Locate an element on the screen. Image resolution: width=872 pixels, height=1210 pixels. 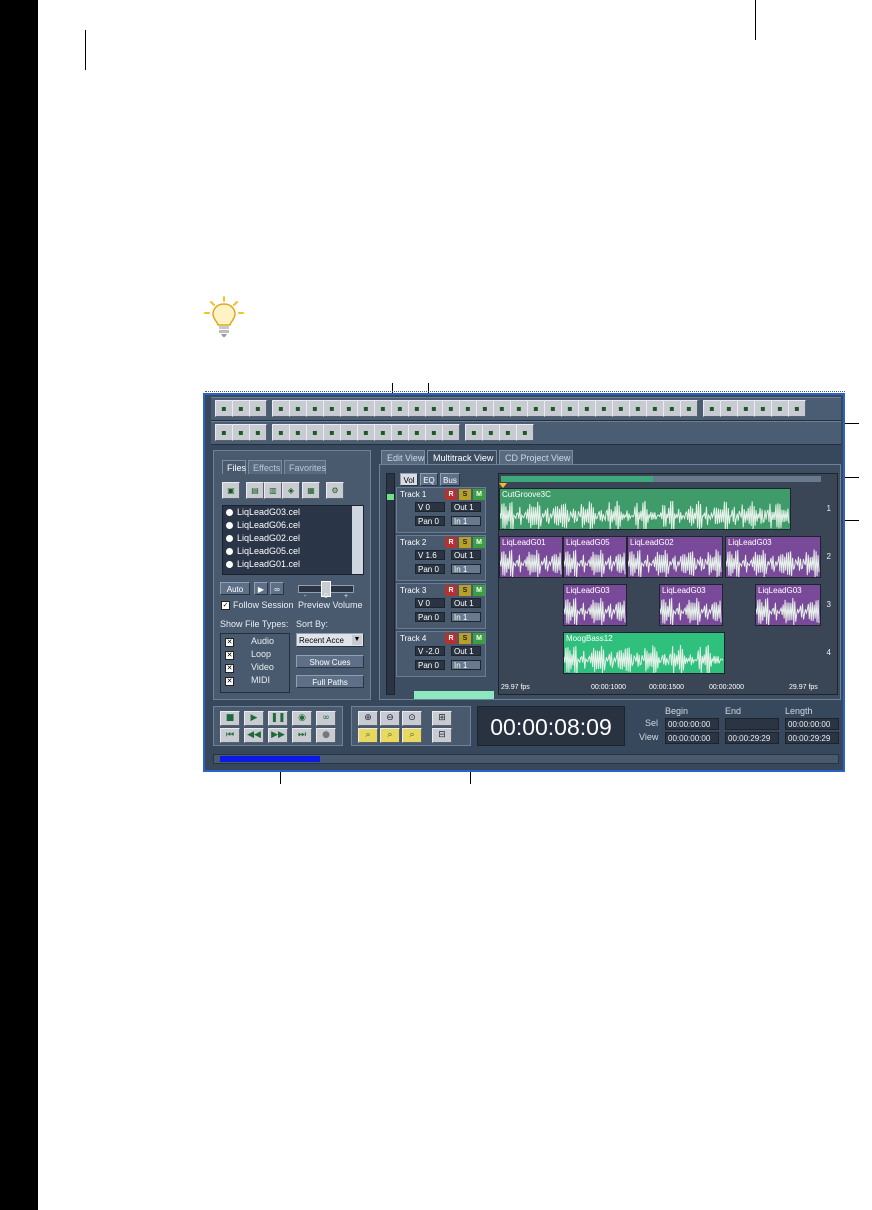
reverb-icon: ▪ is located at coordinates (587, 408).